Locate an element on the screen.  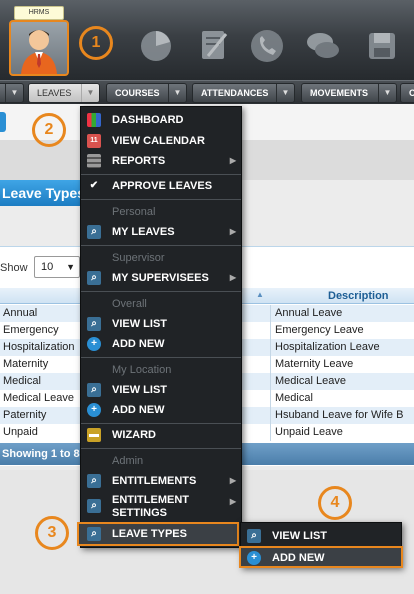
menu-item-approve-leaves: ✔ APPROVE LEAVES is located at coordinates (161, 186).